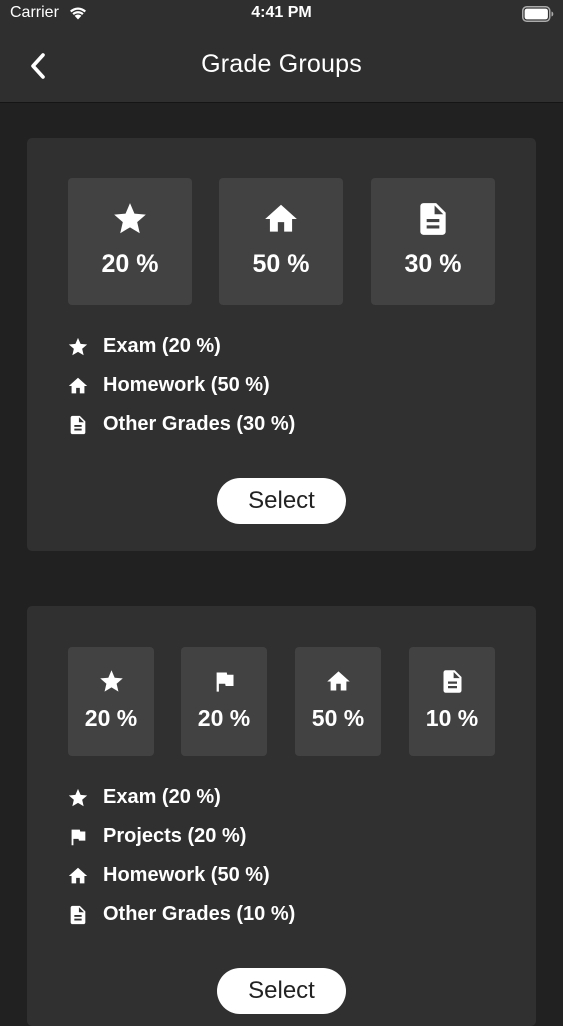  What do you see at coordinates (224, 701) in the screenshot?
I see `tile-projects: 20 %` at bounding box center [224, 701].